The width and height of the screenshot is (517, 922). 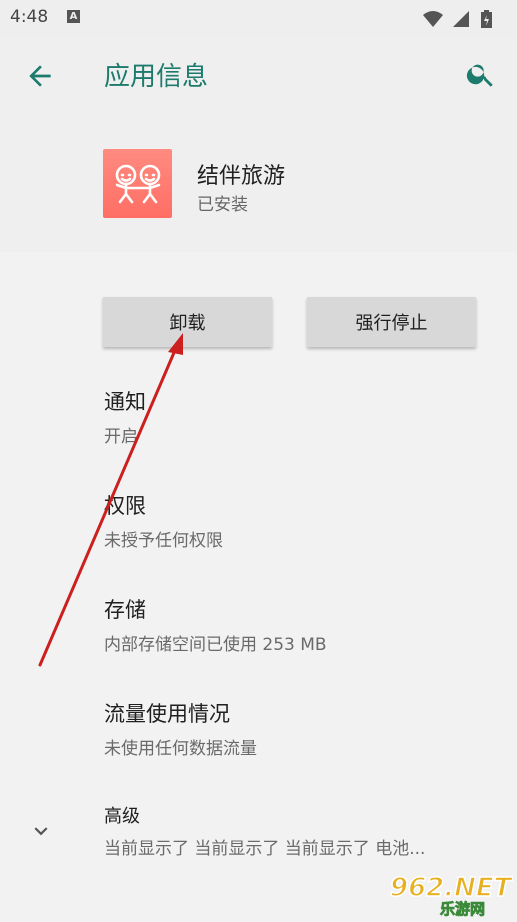 What do you see at coordinates (122, 816) in the screenshot?
I see `settings-item-title: 高级` at bounding box center [122, 816].